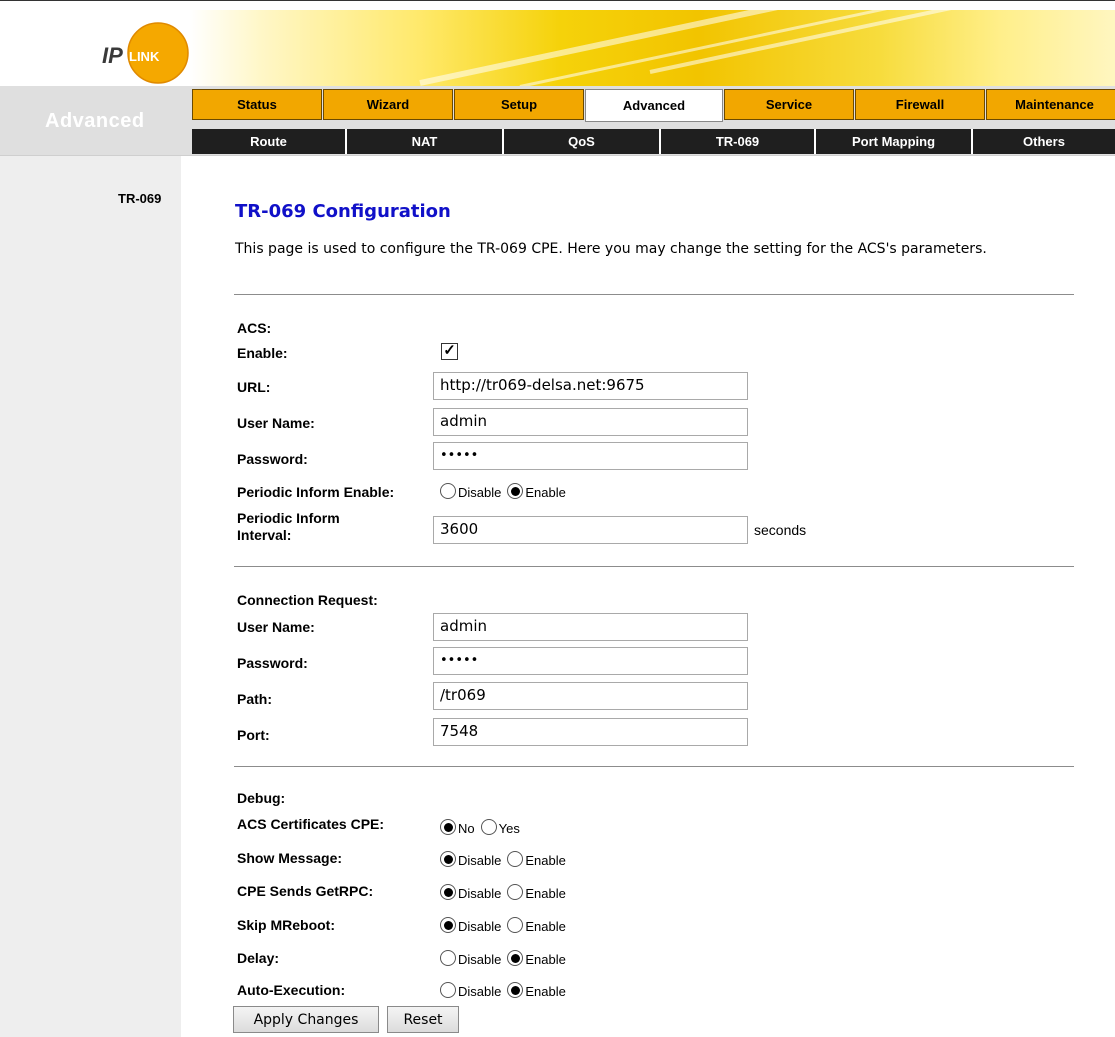  Describe the element at coordinates (1044, 141) in the screenshot. I see `subtab-others: Others` at that location.